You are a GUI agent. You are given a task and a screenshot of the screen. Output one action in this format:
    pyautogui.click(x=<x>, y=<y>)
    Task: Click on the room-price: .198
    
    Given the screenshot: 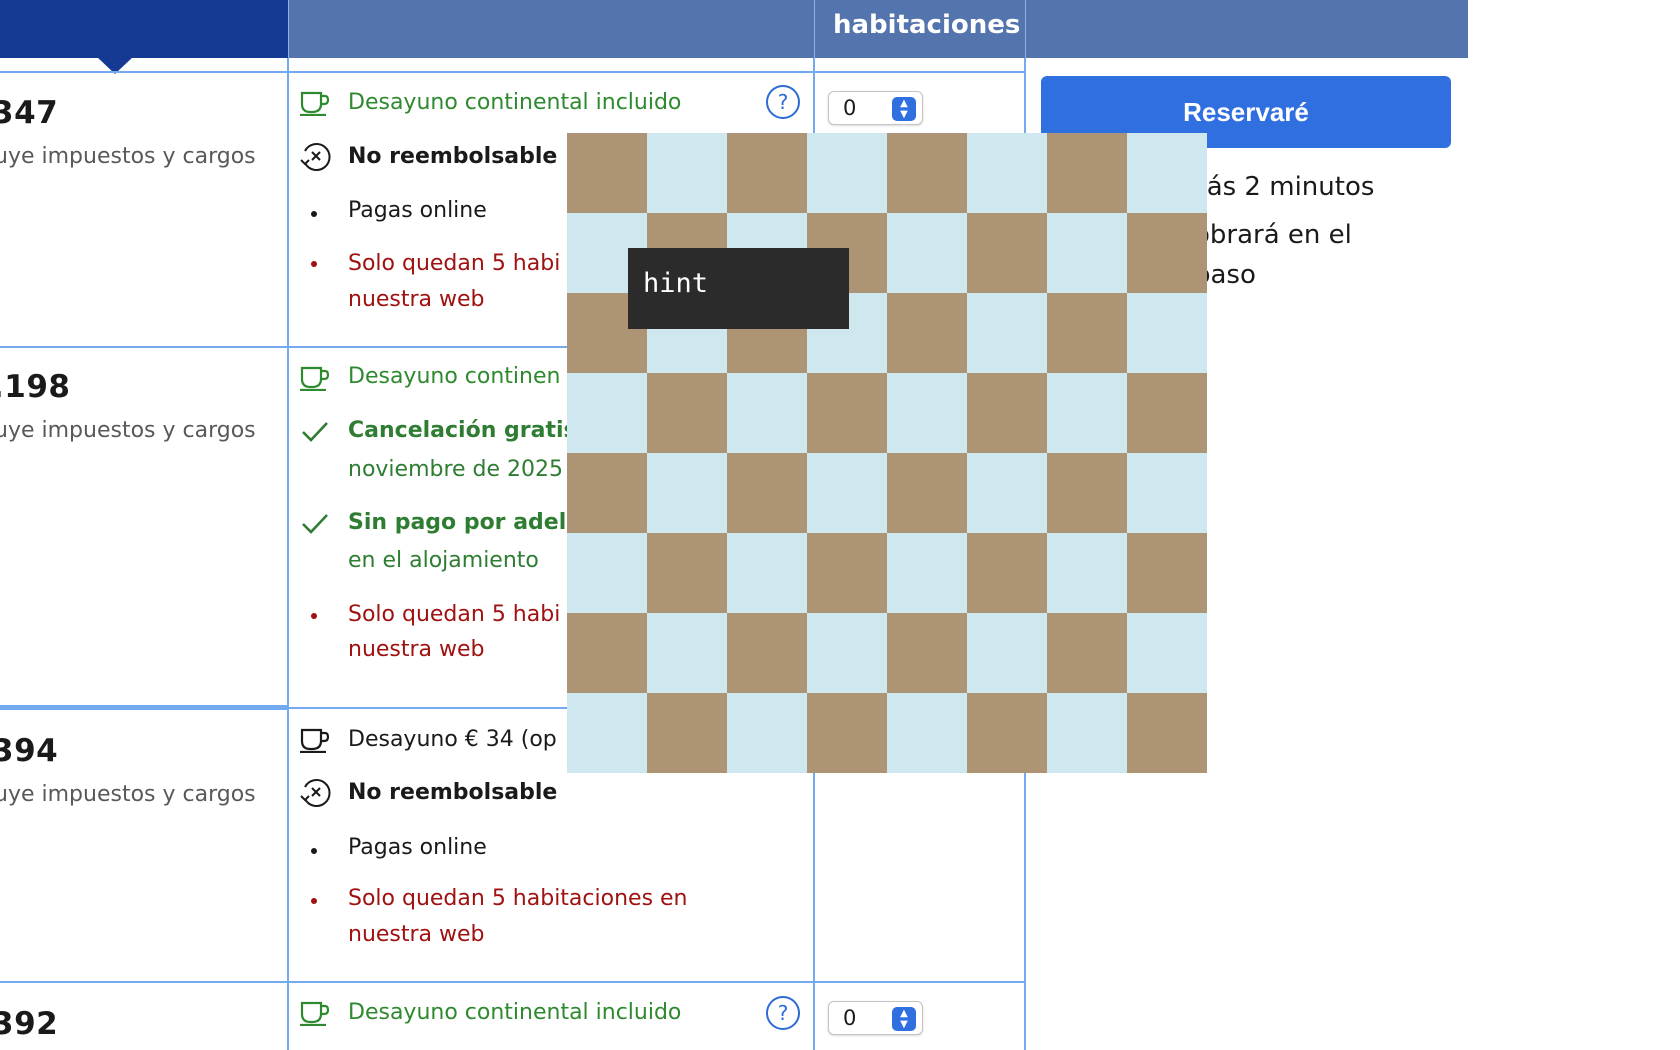 What is the action you would take?
    pyautogui.click(x=35, y=387)
    